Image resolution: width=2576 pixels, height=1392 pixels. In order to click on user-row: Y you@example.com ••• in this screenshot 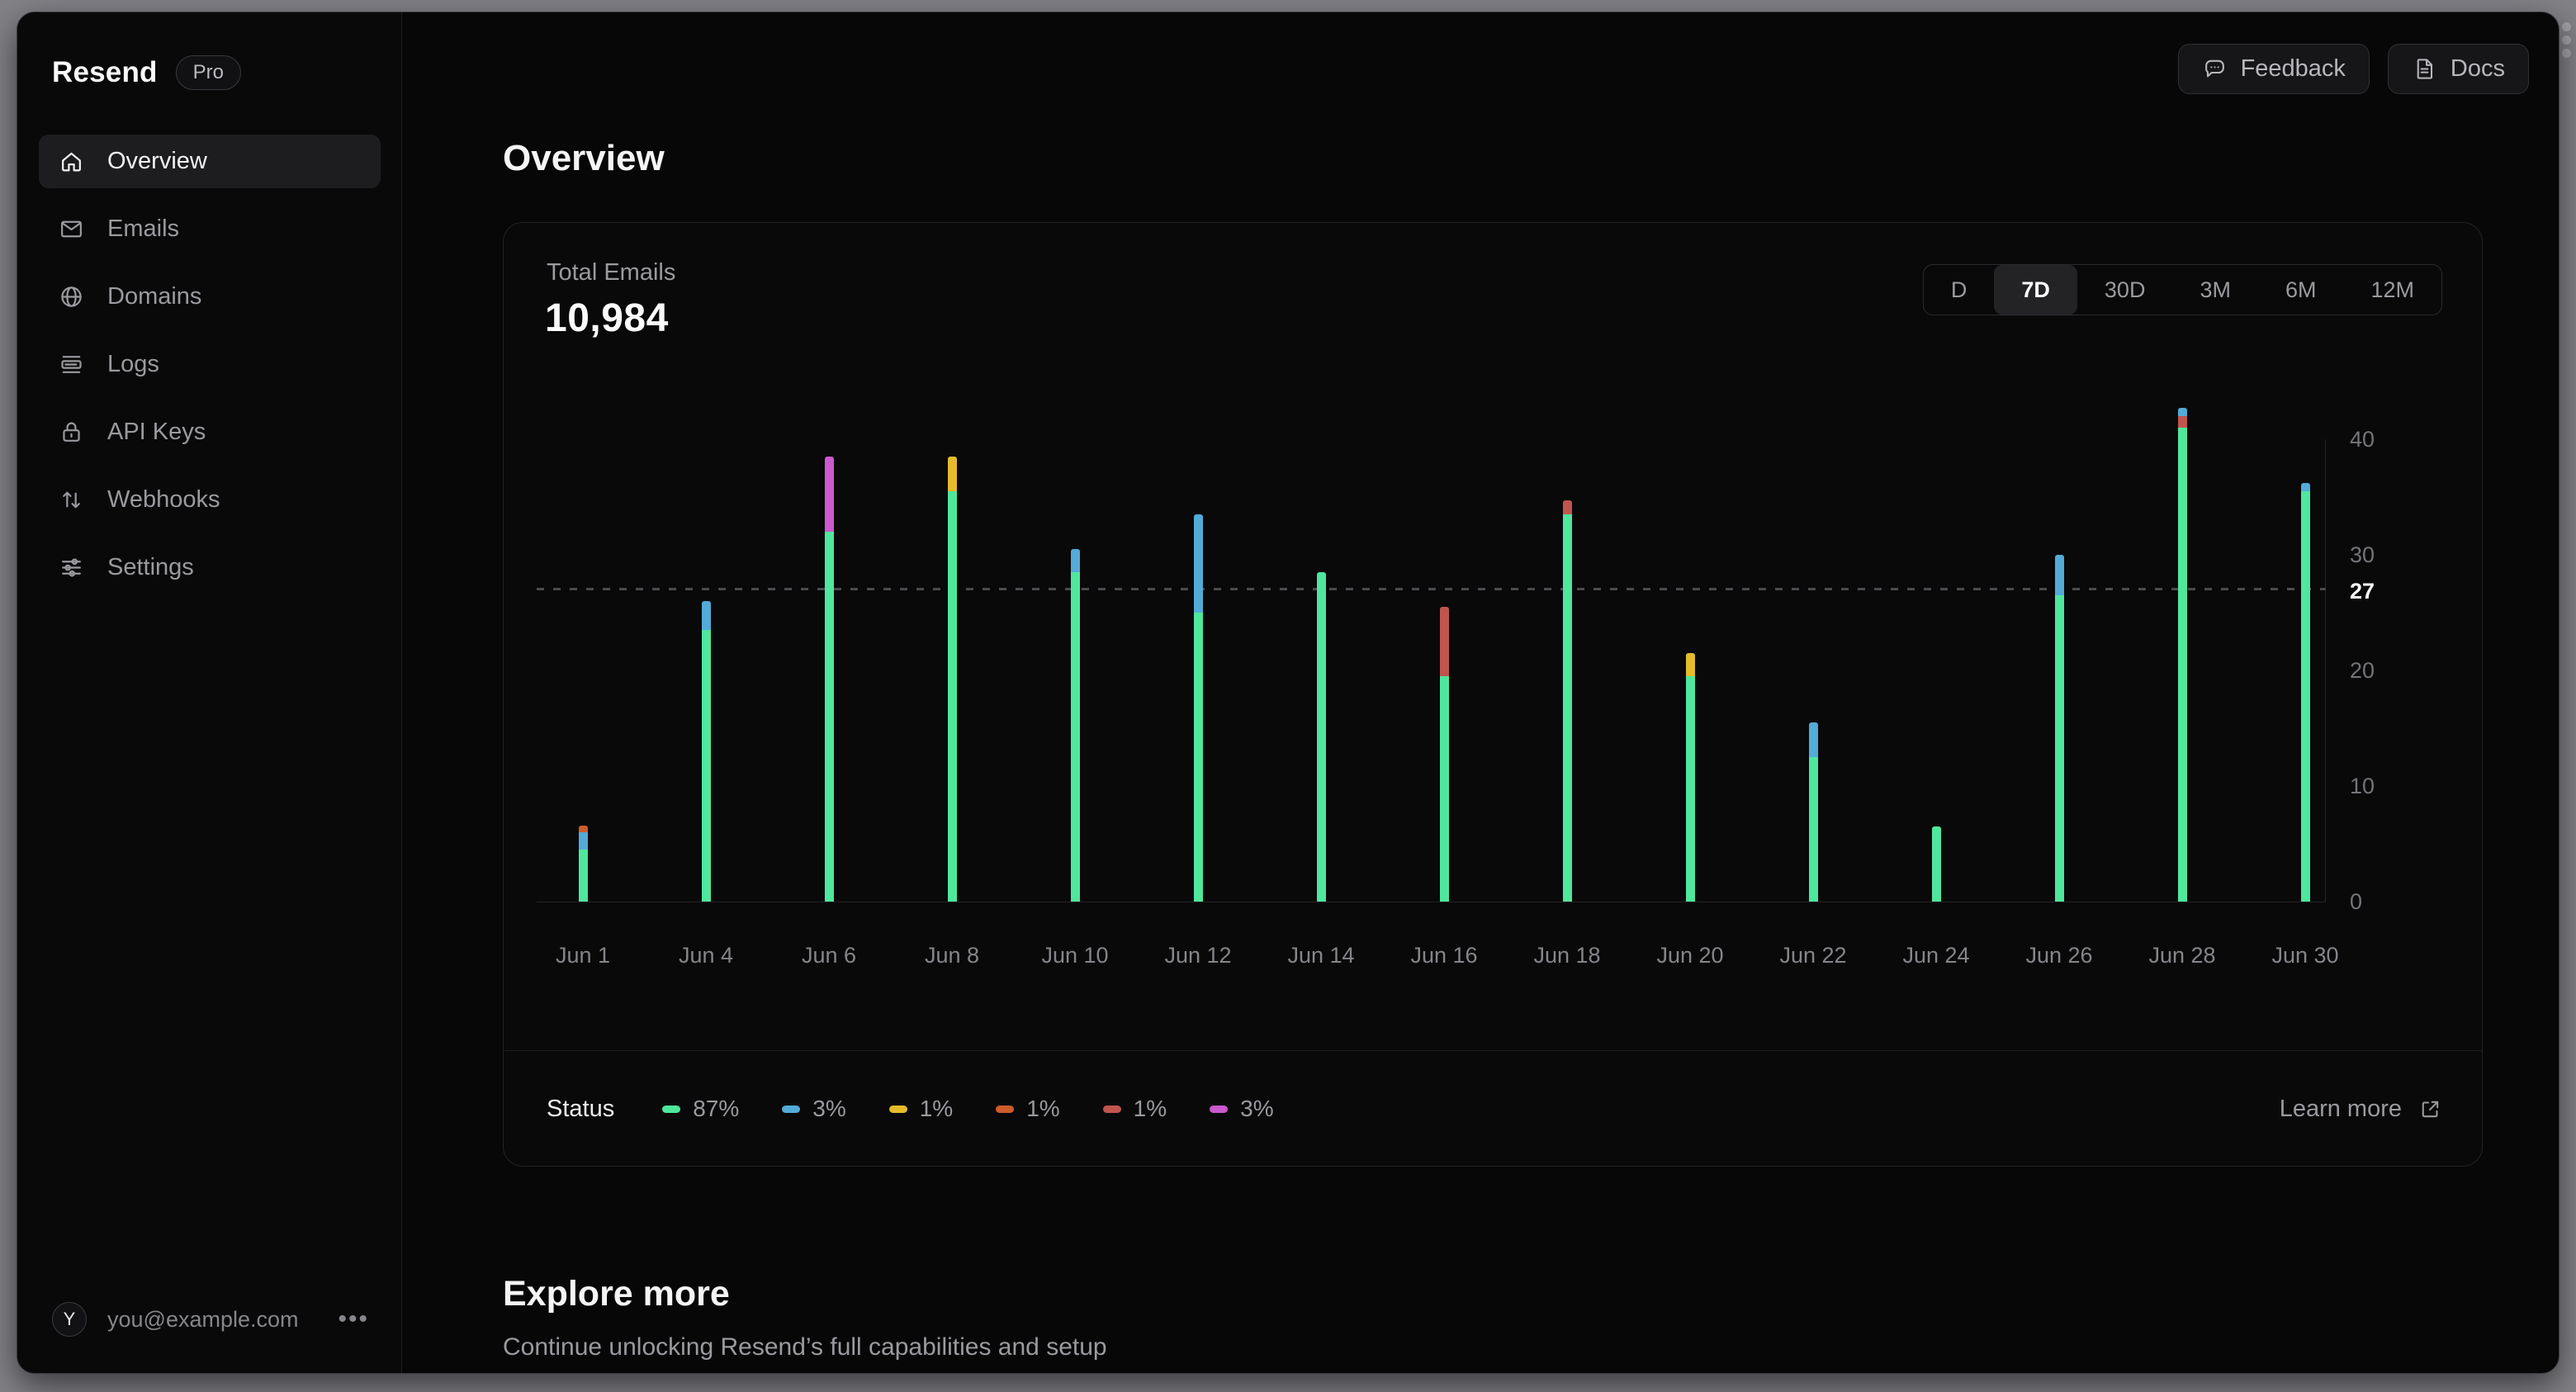, I will do `click(213, 1319)`.